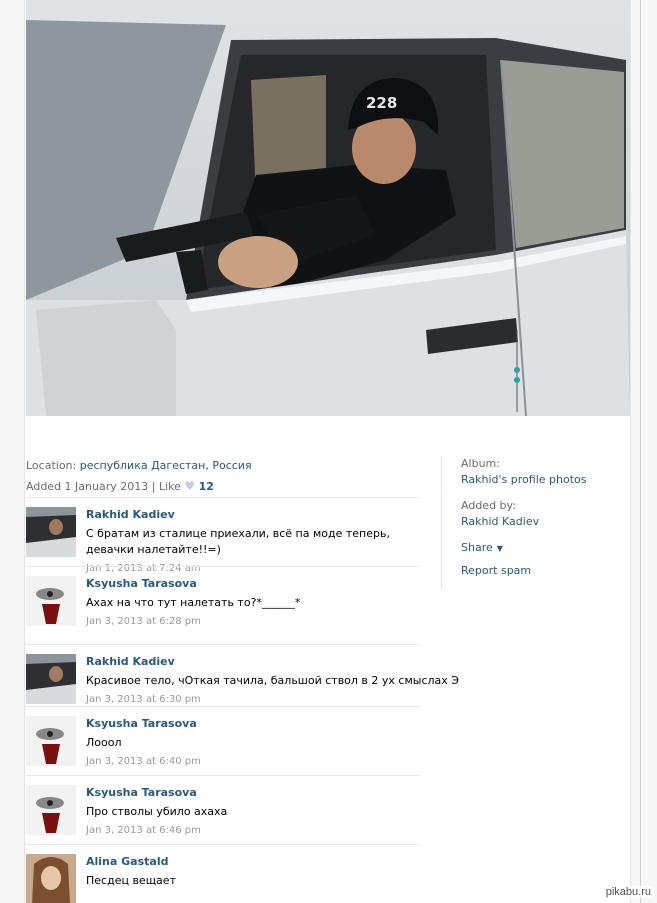 The height and width of the screenshot is (903, 657). I want to click on comment-date: Jan 3, 2013 at 6:28 pm, so click(253, 622).